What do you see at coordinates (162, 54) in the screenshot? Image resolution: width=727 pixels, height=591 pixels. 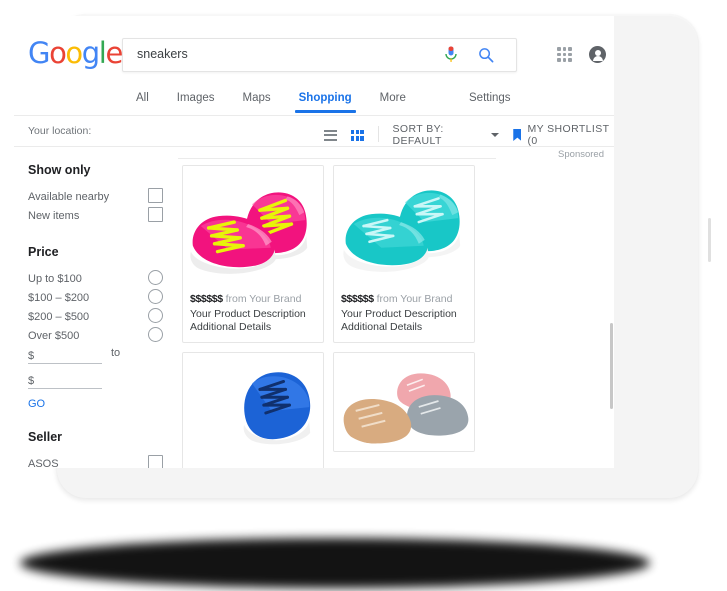 I see `search-input: sneakers` at bounding box center [162, 54].